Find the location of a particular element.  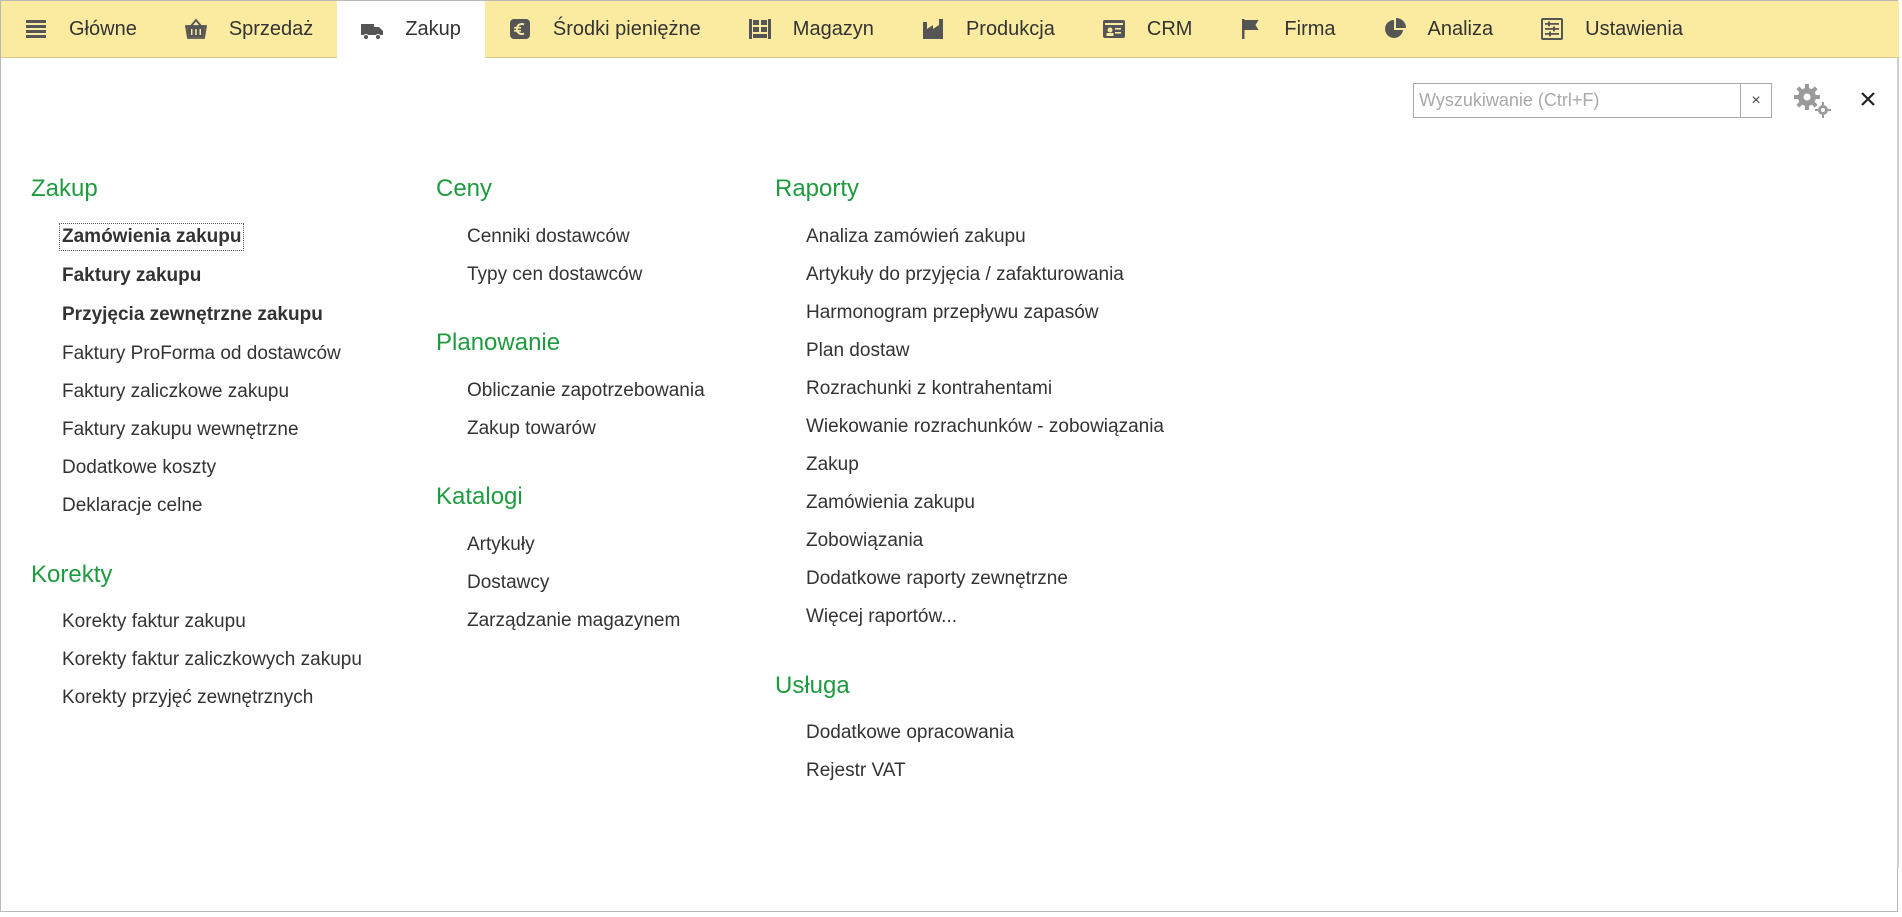

nav-item-magazyn: Magazyn is located at coordinates (811, 29).